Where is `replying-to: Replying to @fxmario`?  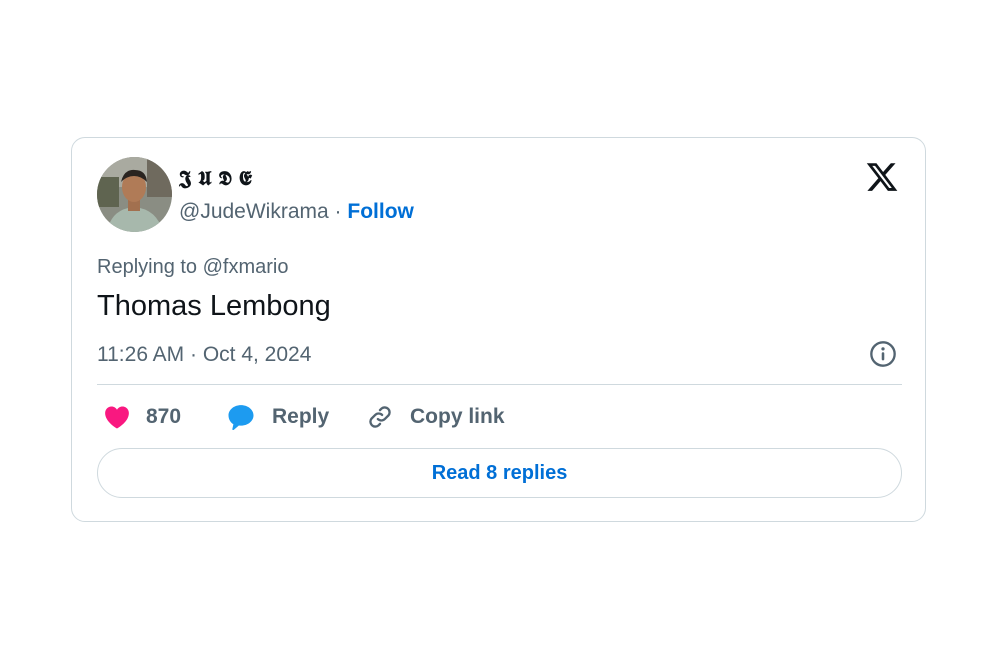
replying-to: Replying to @fxmario is located at coordinates (193, 267).